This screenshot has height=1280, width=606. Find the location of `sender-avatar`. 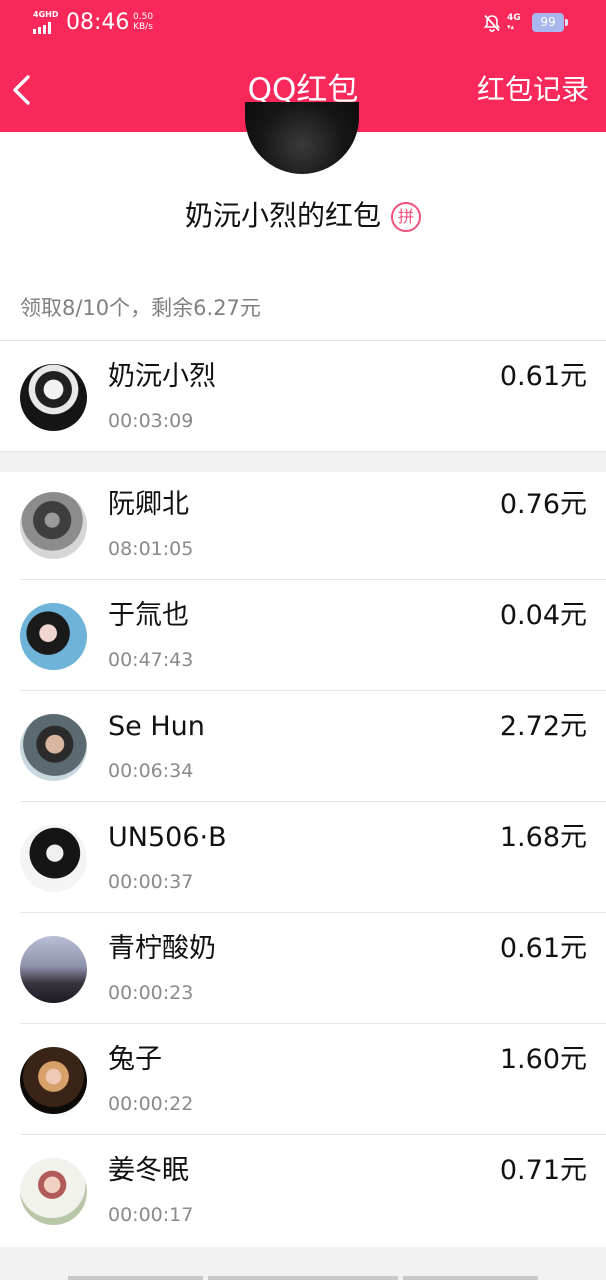

sender-avatar is located at coordinates (302, 138).